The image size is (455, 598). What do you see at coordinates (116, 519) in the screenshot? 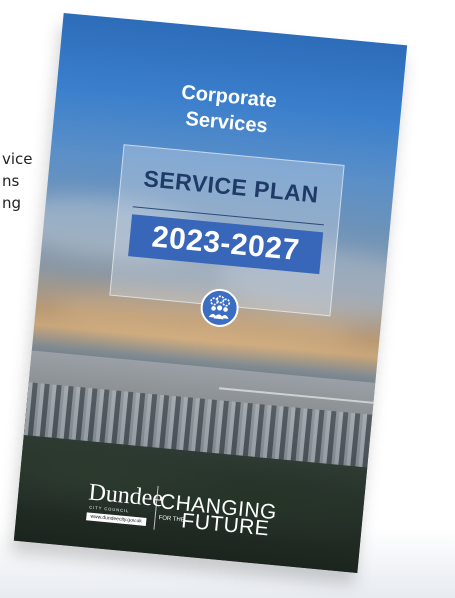
I see `logo-url: www.dundeecity.gov.uk` at bounding box center [116, 519].